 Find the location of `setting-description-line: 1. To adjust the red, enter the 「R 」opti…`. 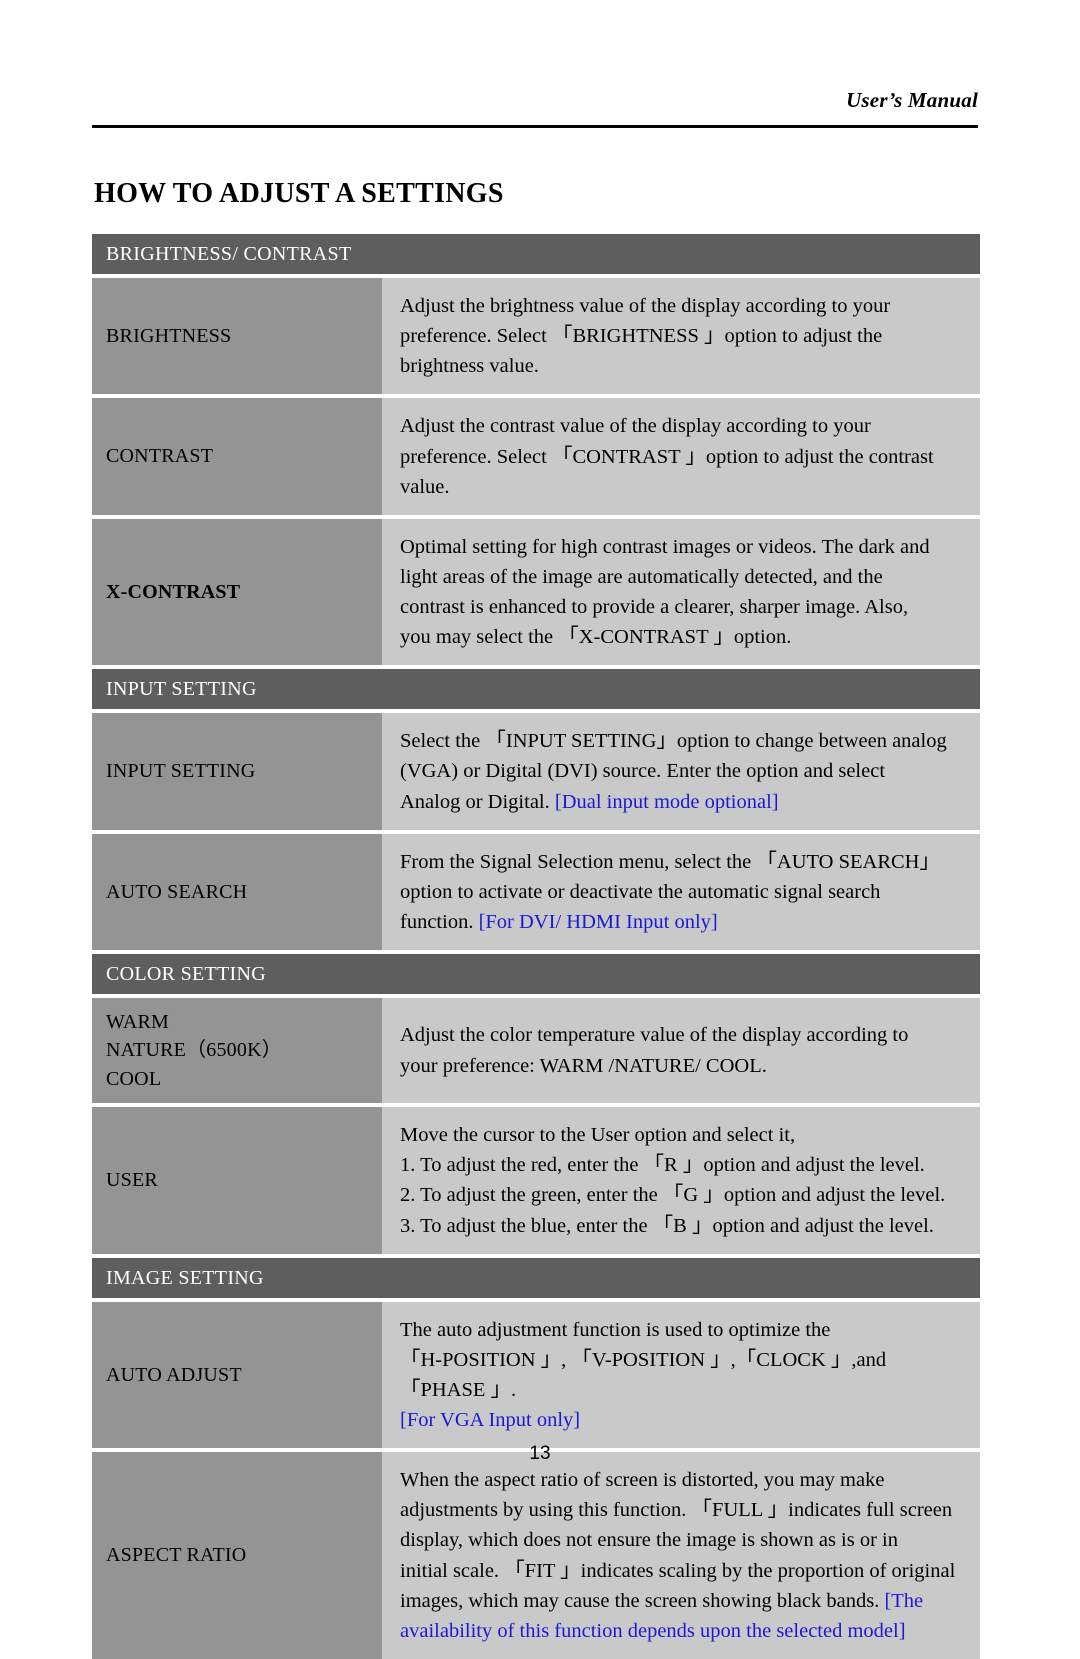

setting-description-line: 1. To adjust the red, enter the 「R 」opti… is located at coordinates (662, 1165).